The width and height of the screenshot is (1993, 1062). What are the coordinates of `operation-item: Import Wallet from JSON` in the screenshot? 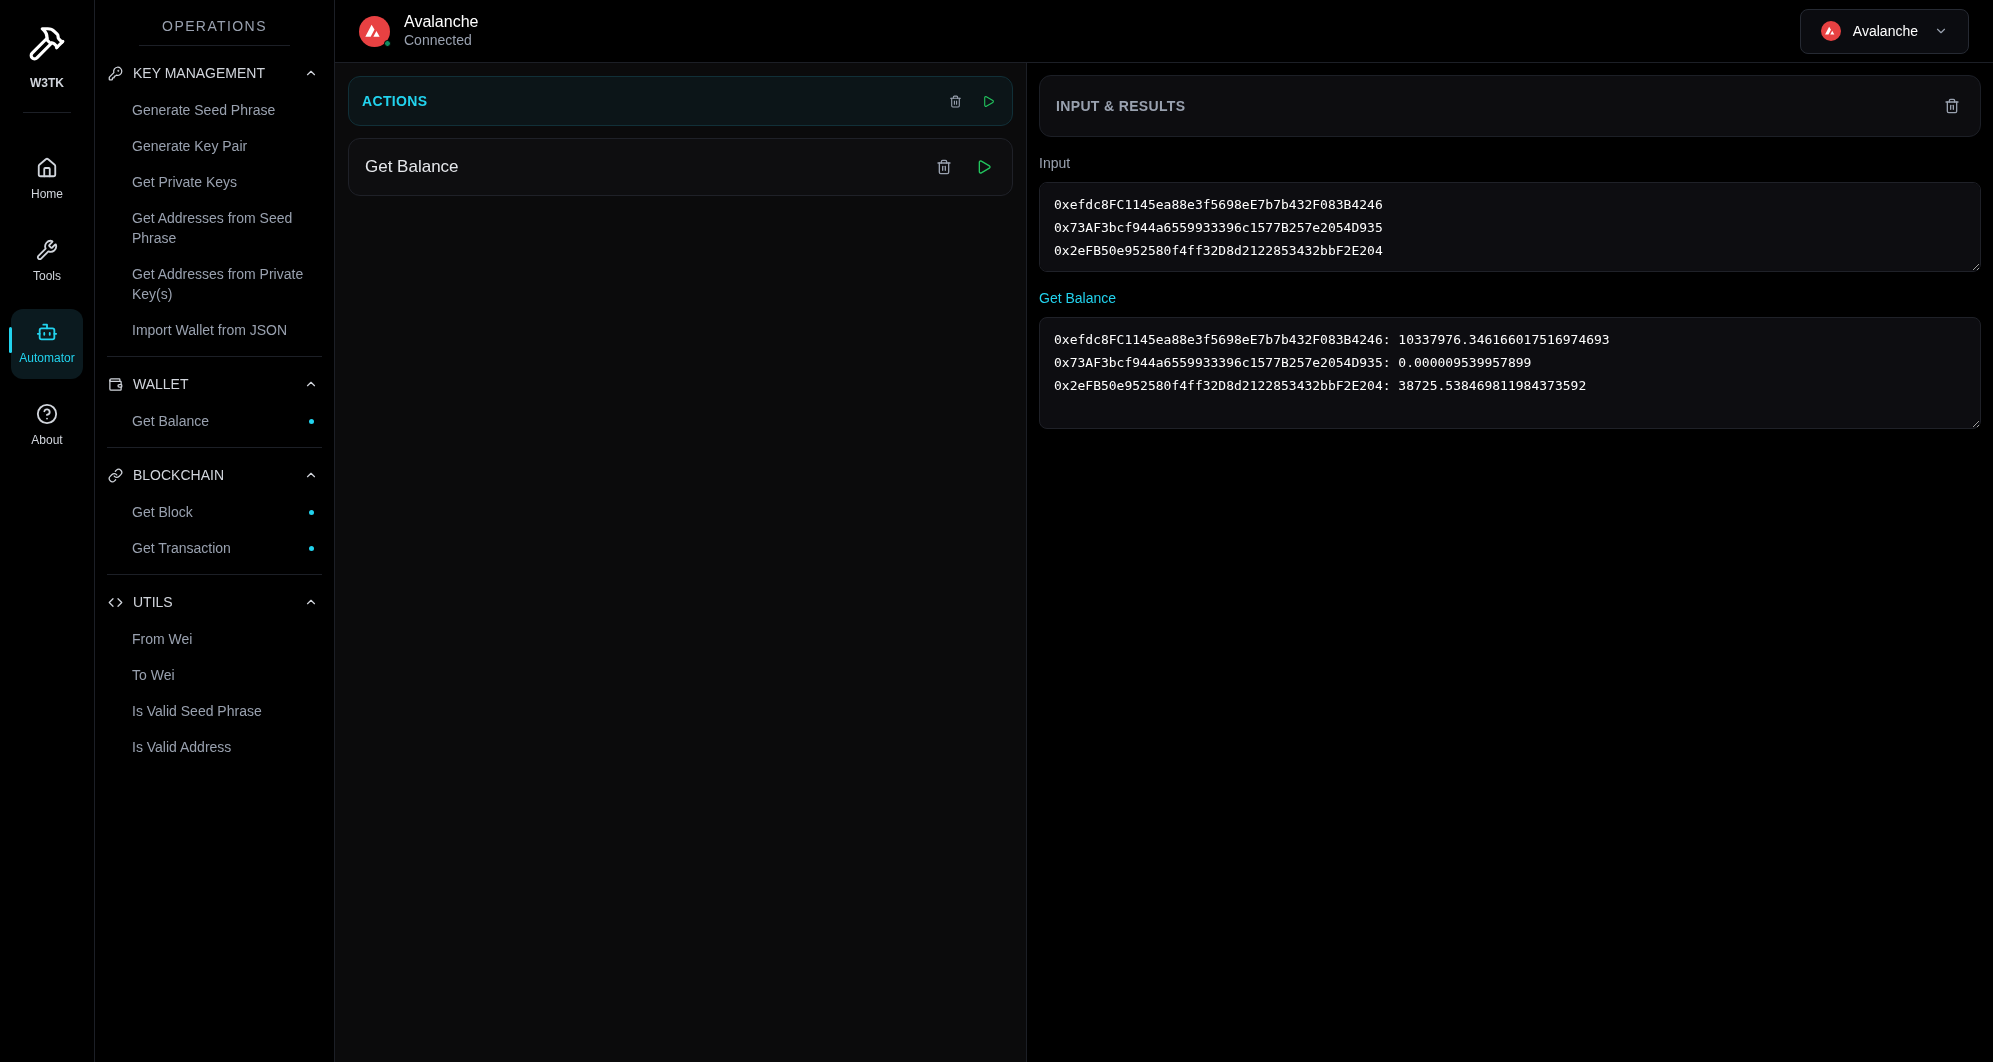 It's located at (214, 330).